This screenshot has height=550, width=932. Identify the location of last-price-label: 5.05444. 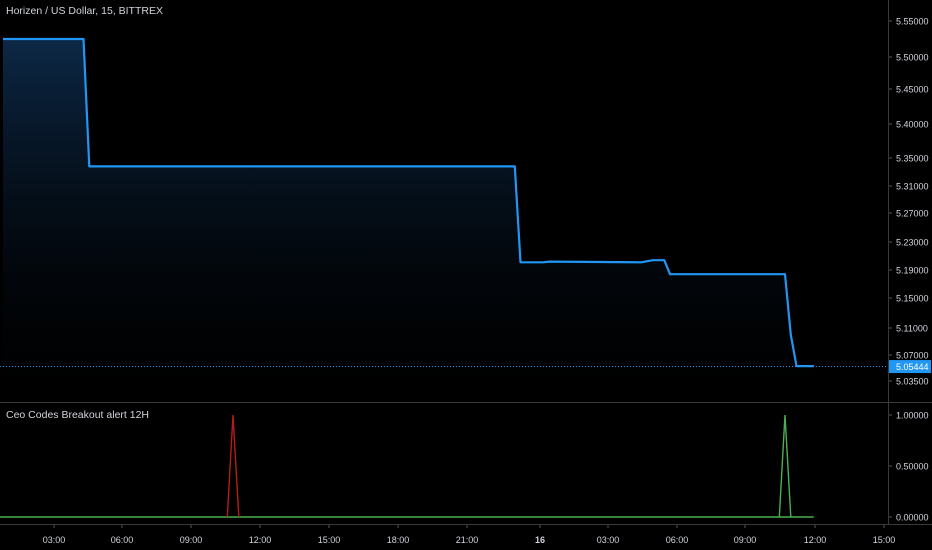
(912, 367).